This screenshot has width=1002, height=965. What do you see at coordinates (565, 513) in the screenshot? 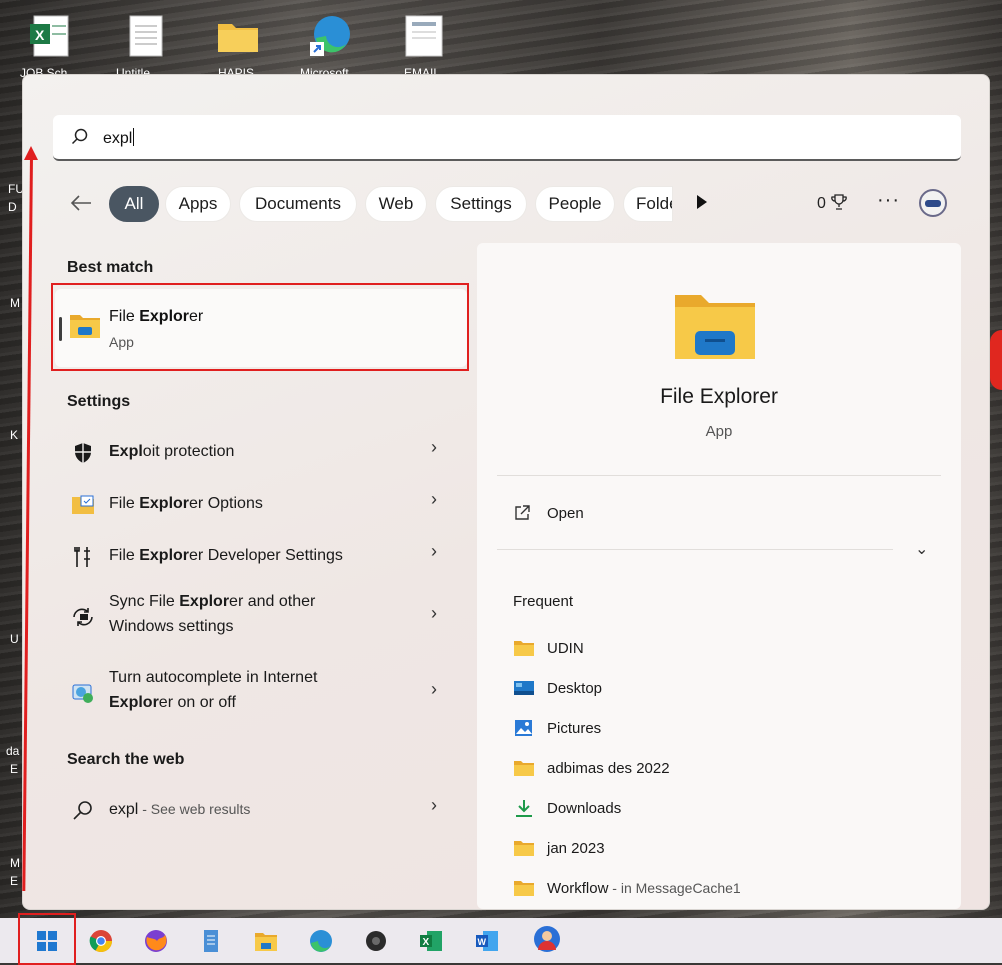
I see `open-label: Open` at bounding box center [565, 513].